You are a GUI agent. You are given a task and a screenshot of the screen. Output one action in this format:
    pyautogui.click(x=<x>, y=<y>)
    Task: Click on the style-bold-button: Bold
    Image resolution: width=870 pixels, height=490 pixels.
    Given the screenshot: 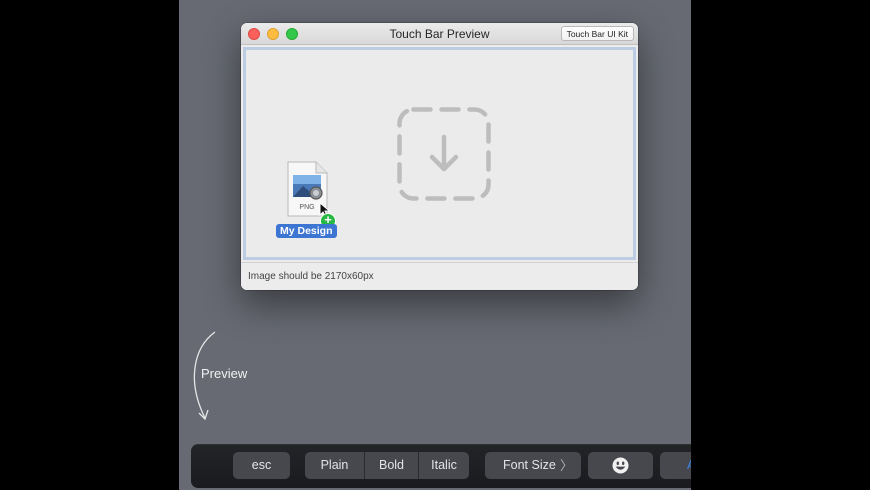 What is the action you would take?
    pyautogui.click(x=391, y=465)
    